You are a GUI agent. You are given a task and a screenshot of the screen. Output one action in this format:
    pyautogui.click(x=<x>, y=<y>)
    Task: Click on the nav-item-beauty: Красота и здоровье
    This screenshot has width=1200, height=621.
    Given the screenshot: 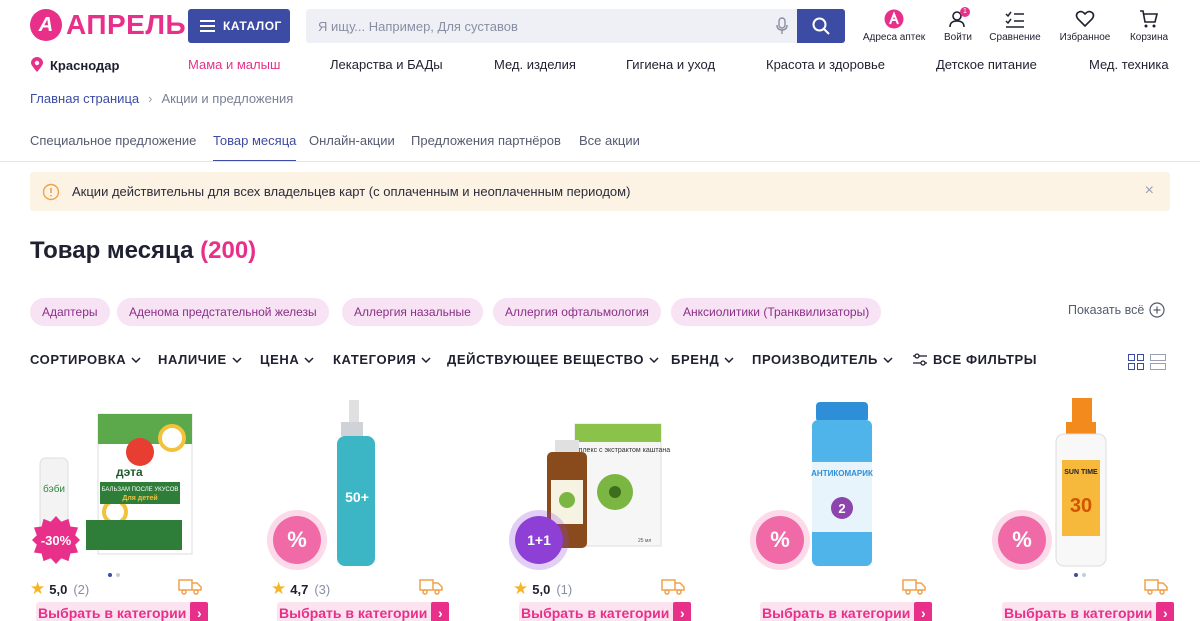 What is the action you would take?
    pyautogui.click(x=825, y=64)
    